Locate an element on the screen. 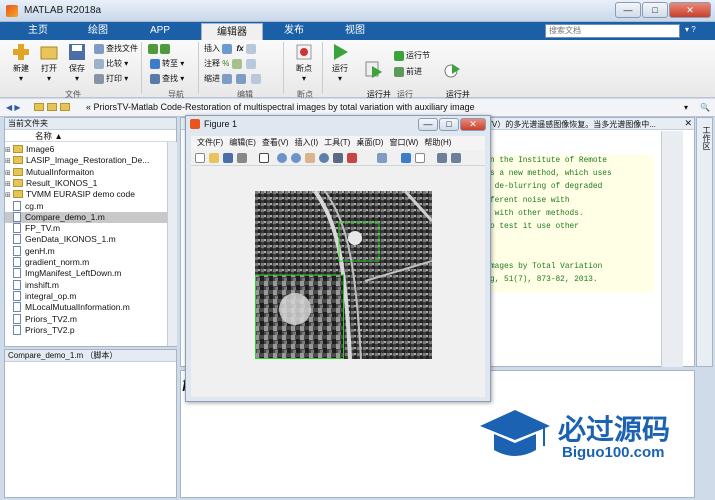  file-item: imshift.m is located at coordinates (32, 285).